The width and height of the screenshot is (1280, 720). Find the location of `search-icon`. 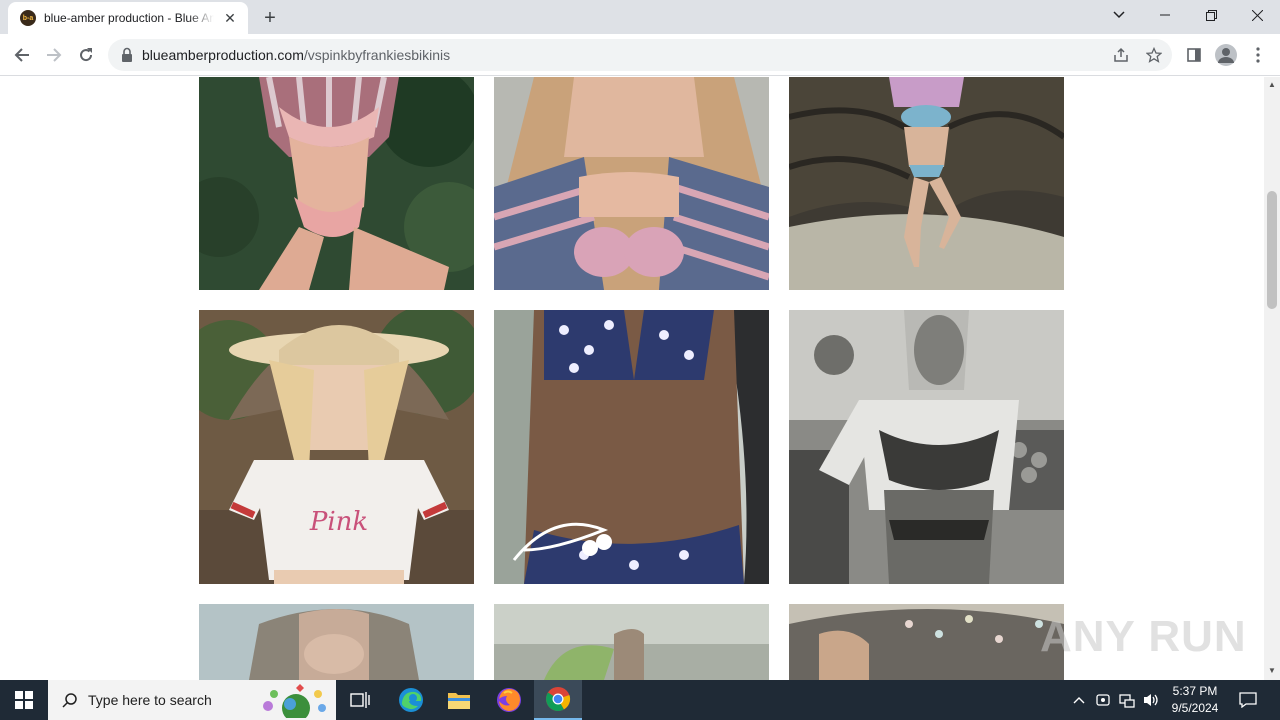

search-icon is located at coordinates (69, 700).